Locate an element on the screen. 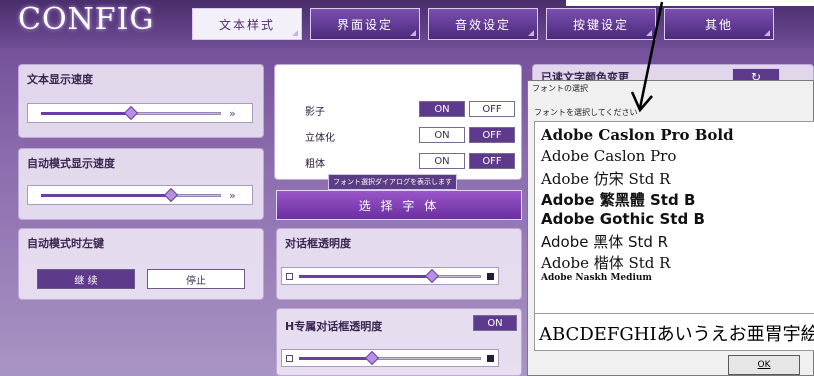  h-dialog-opacity-panel: H专属对话框透明度 ON is located at coordinates (399, 342).